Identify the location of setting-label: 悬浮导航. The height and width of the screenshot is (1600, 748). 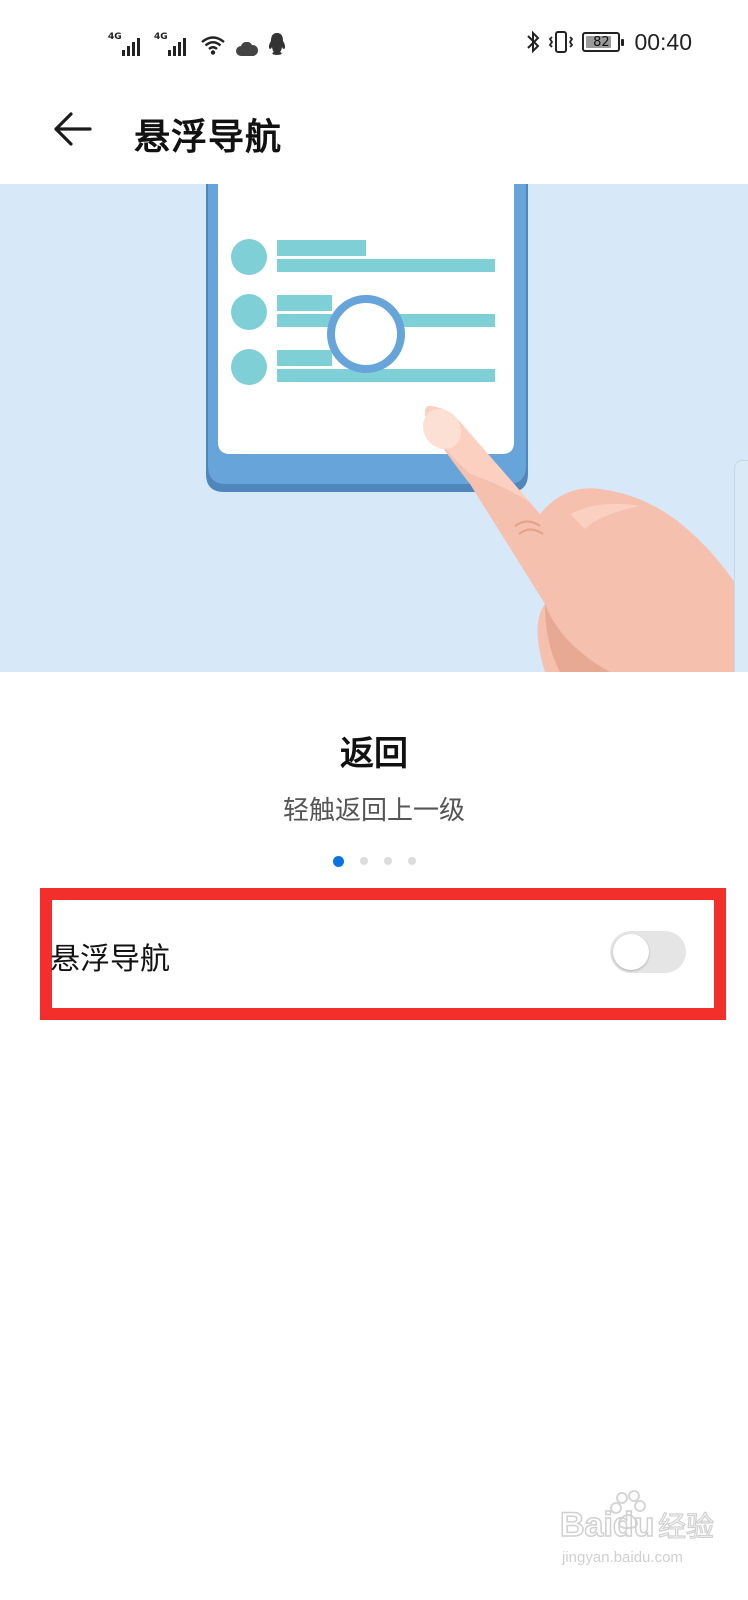
(110, 959).